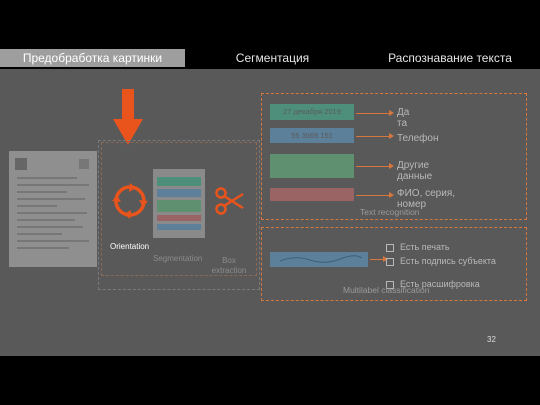 This screenshot has width=540, height=405. Describe the element at coordinates (312, 194) in the screenshot. I see `field-crop-name` at that location.